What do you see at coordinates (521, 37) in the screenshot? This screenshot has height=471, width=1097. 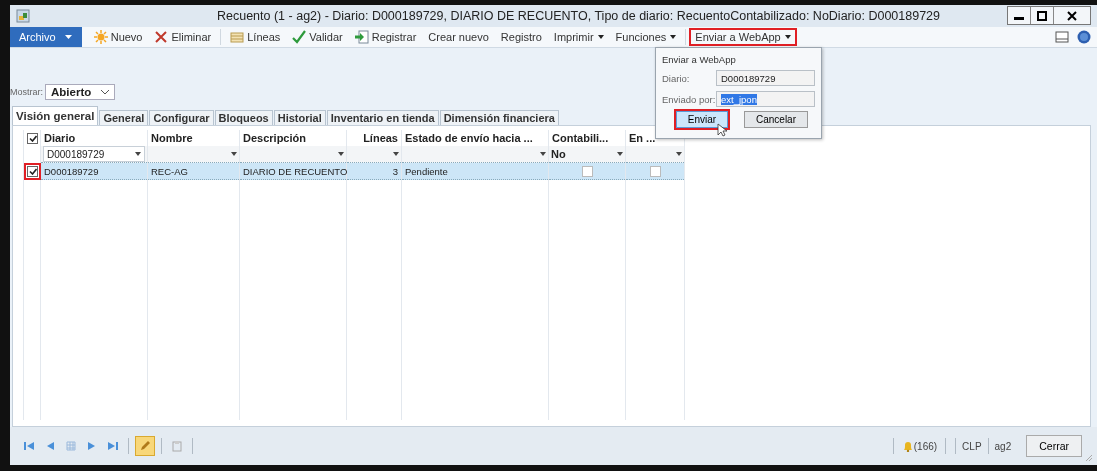 I see `toolbar-button: Registro` at bounding box center [521, 37].